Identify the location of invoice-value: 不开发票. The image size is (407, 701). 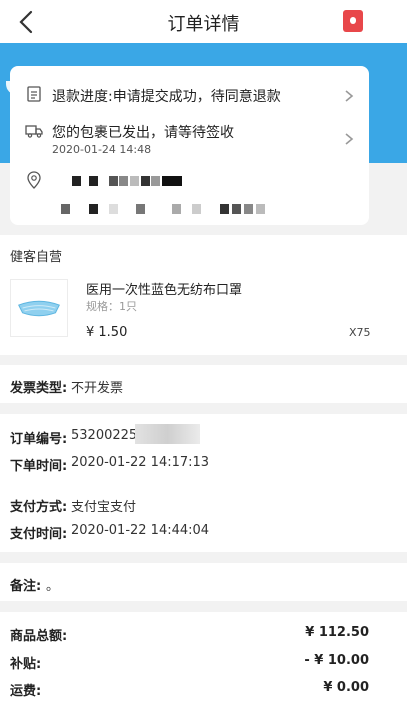
(97, 388).